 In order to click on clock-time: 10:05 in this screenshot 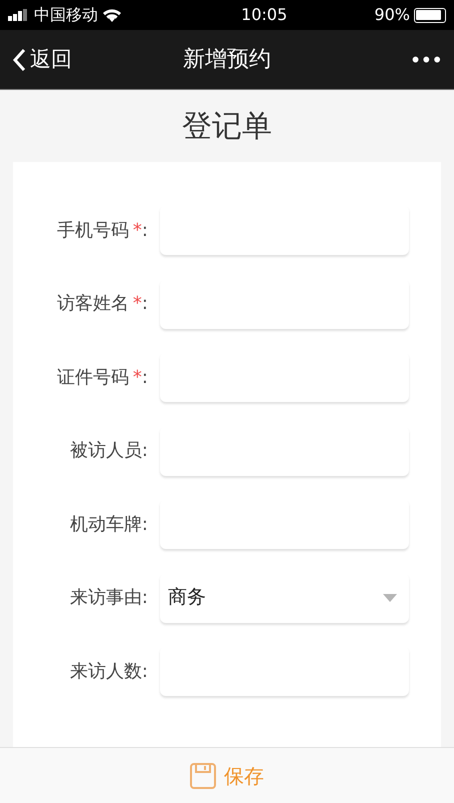, I will do `click(264, 15)`.